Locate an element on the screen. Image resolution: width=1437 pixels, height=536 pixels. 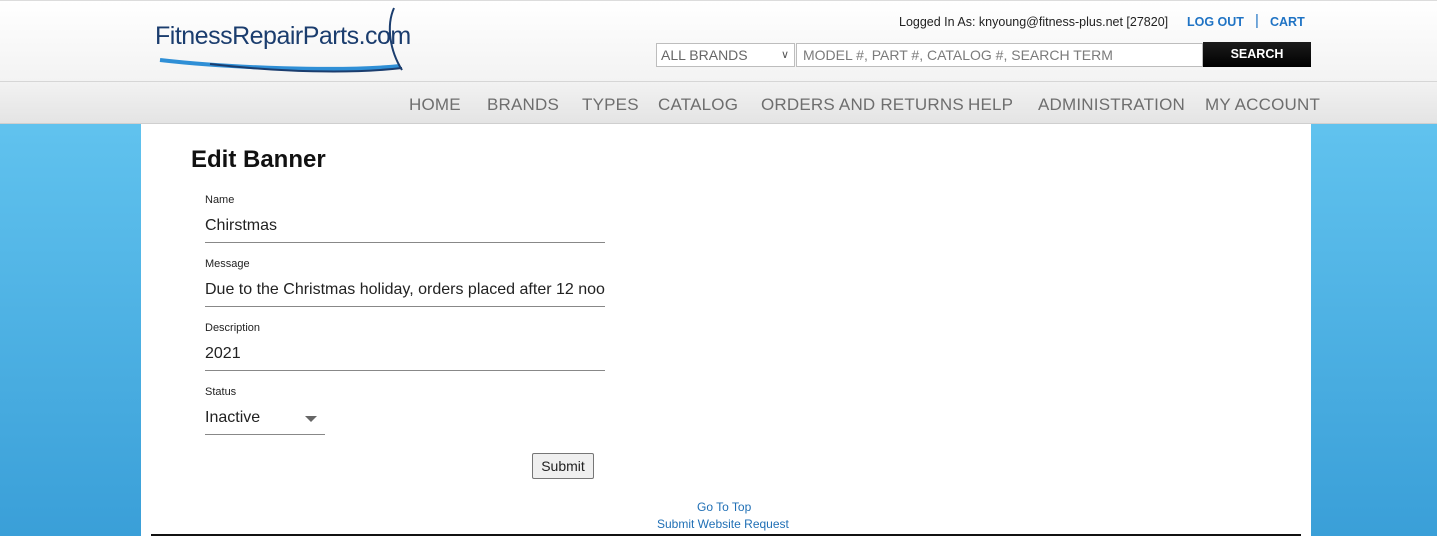
nav-brands: BRANDS is located at coordinates (523, 105).